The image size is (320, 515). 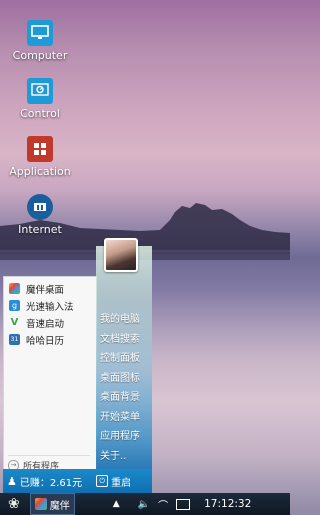 What do you see at coordinates (40, 207) in the screenshot?
I see `browser-icon` at bounding box center [40, 207].